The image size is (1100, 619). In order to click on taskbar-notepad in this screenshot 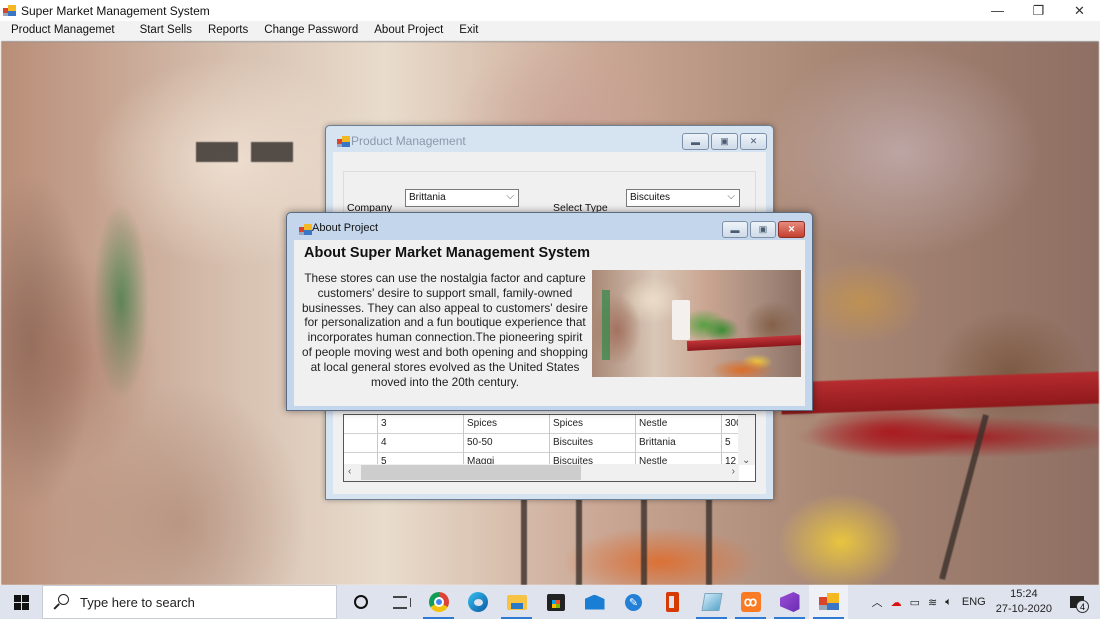, I will do `click(711, 602)`.